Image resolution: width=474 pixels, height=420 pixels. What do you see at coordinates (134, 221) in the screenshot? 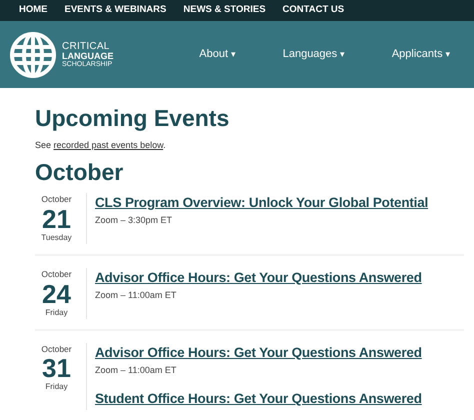
I see `event-details: Zoom – 3:30pm ET` at bounding box center [134, 221].